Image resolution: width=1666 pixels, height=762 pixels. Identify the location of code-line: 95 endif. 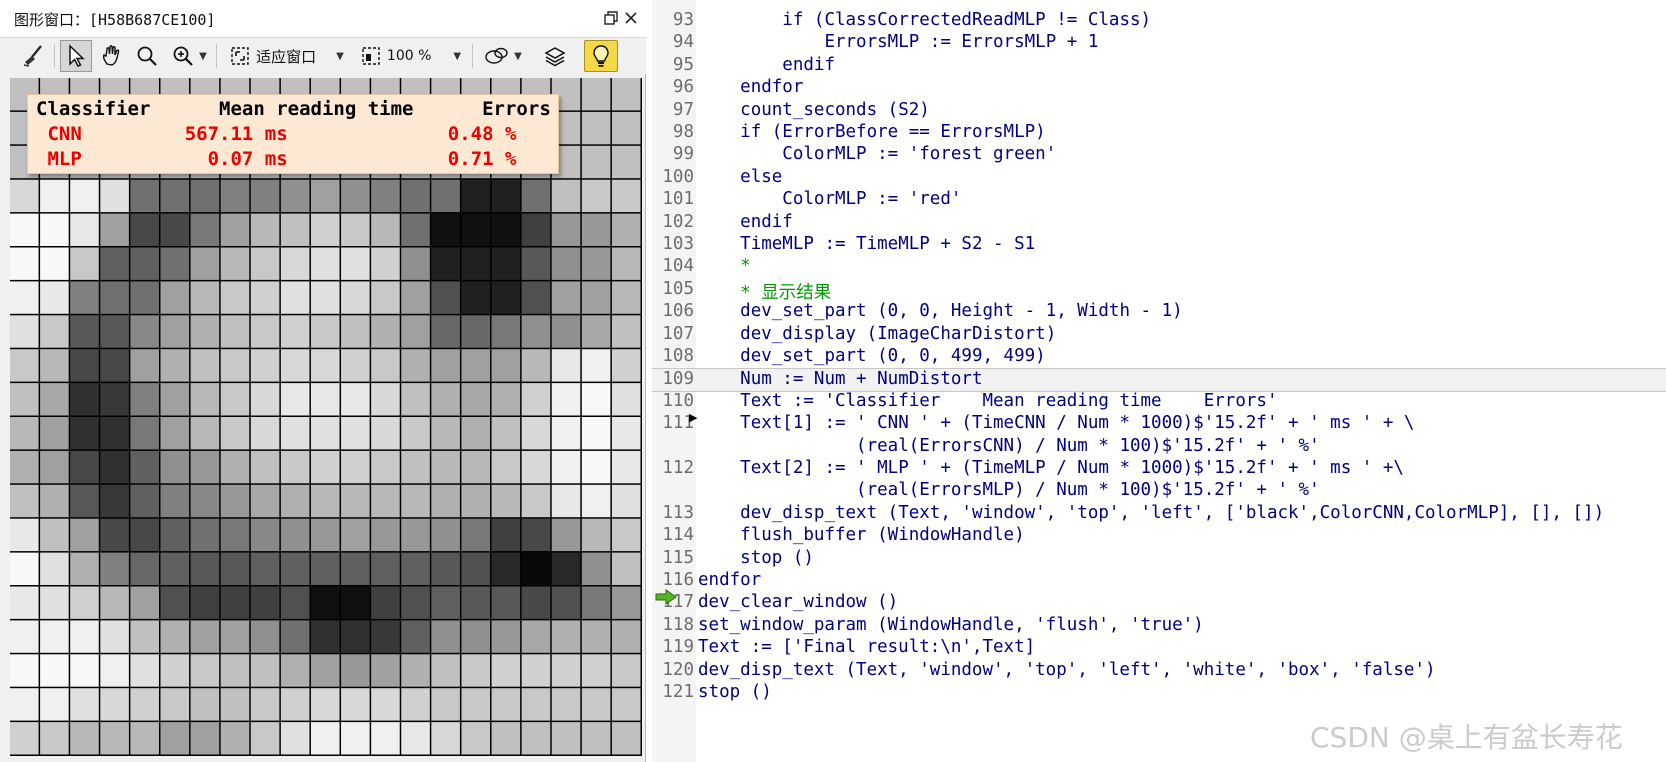
(1159, 67).